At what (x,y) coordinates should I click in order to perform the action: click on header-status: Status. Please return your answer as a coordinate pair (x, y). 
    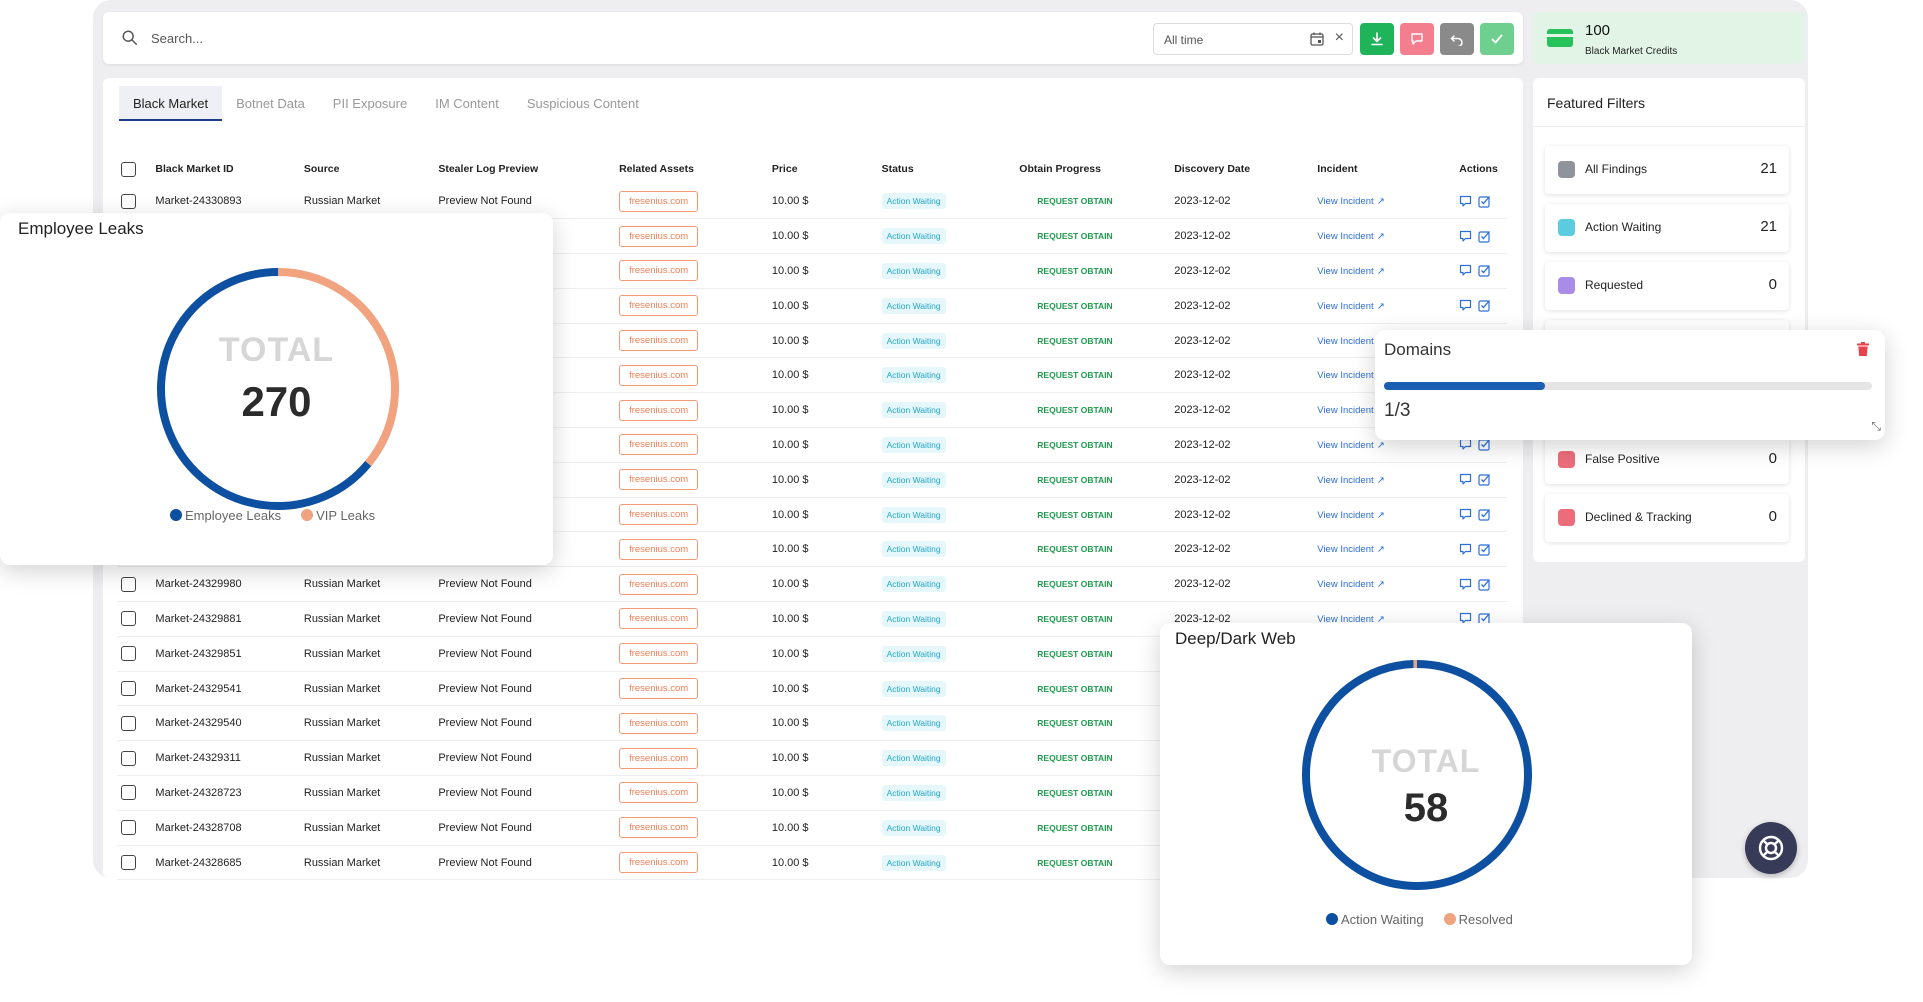
    Looking at the image, I should click on (947, 169).